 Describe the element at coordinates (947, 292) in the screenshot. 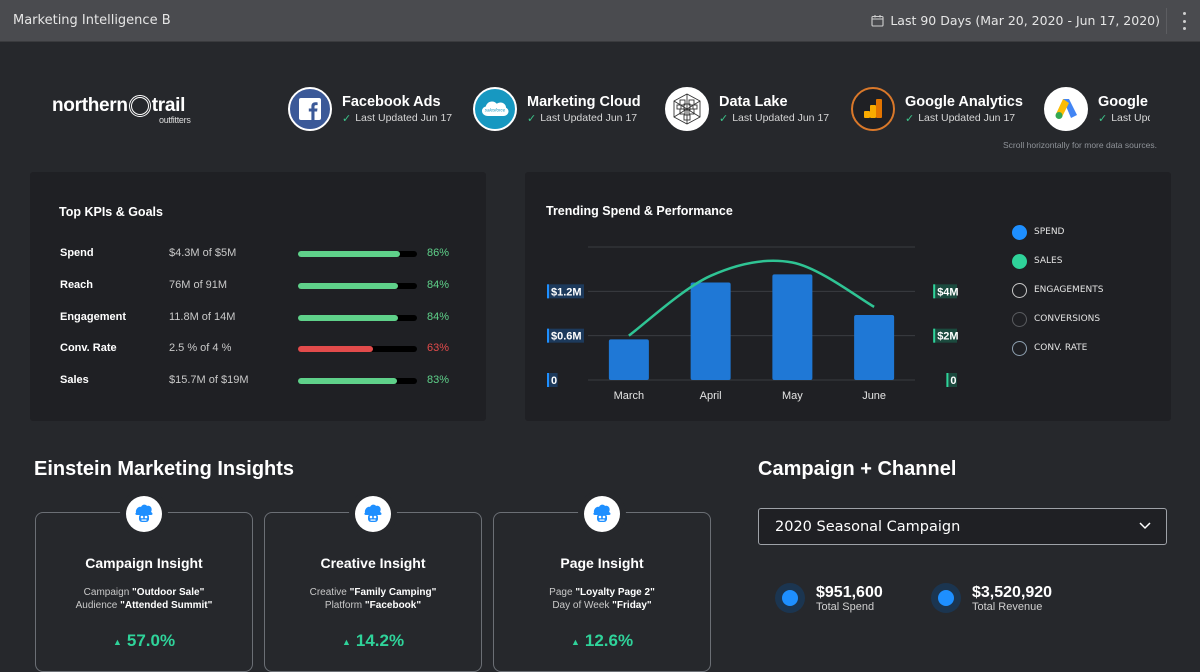

I see `right-axis-tick-label: $4M` at that location.